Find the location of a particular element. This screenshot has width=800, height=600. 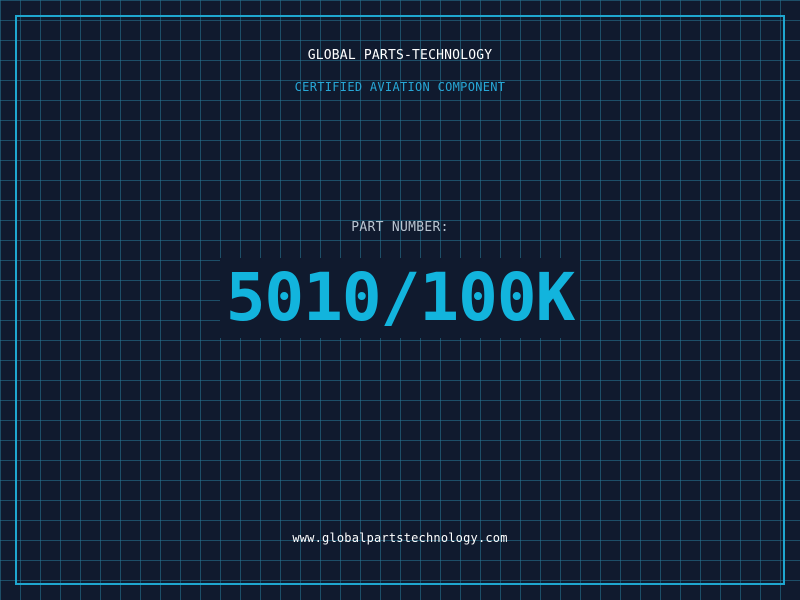

part-number-value: 5010/100K is located at coordinates (400, 298).